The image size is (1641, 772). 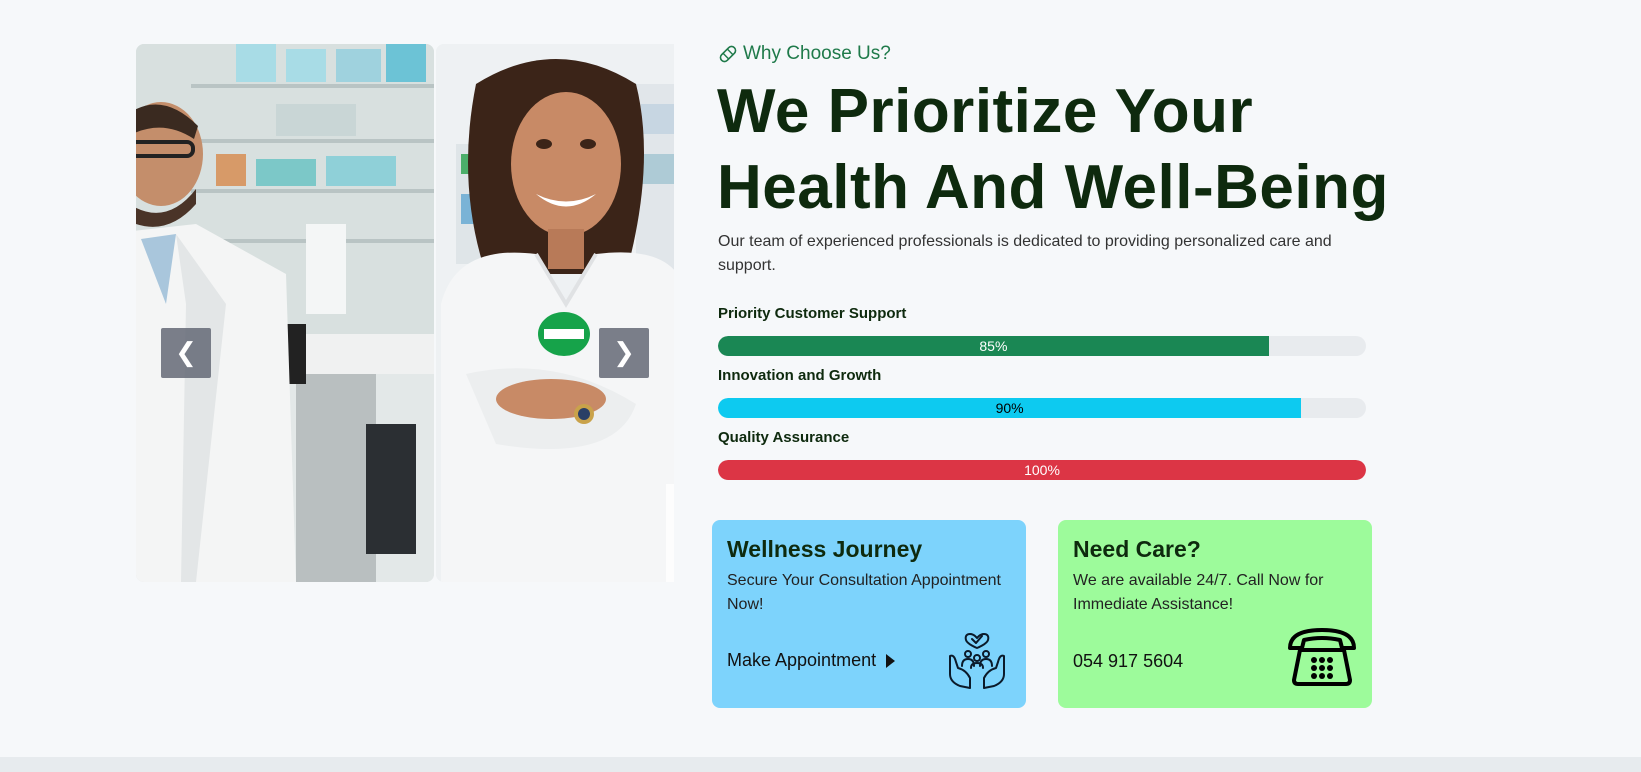 What do you see at coordinates (1053, 149) in the screenshot?
I see `section-headline: We Prioritize Your Health And Well-Being` at bounding box center [1053, 149].